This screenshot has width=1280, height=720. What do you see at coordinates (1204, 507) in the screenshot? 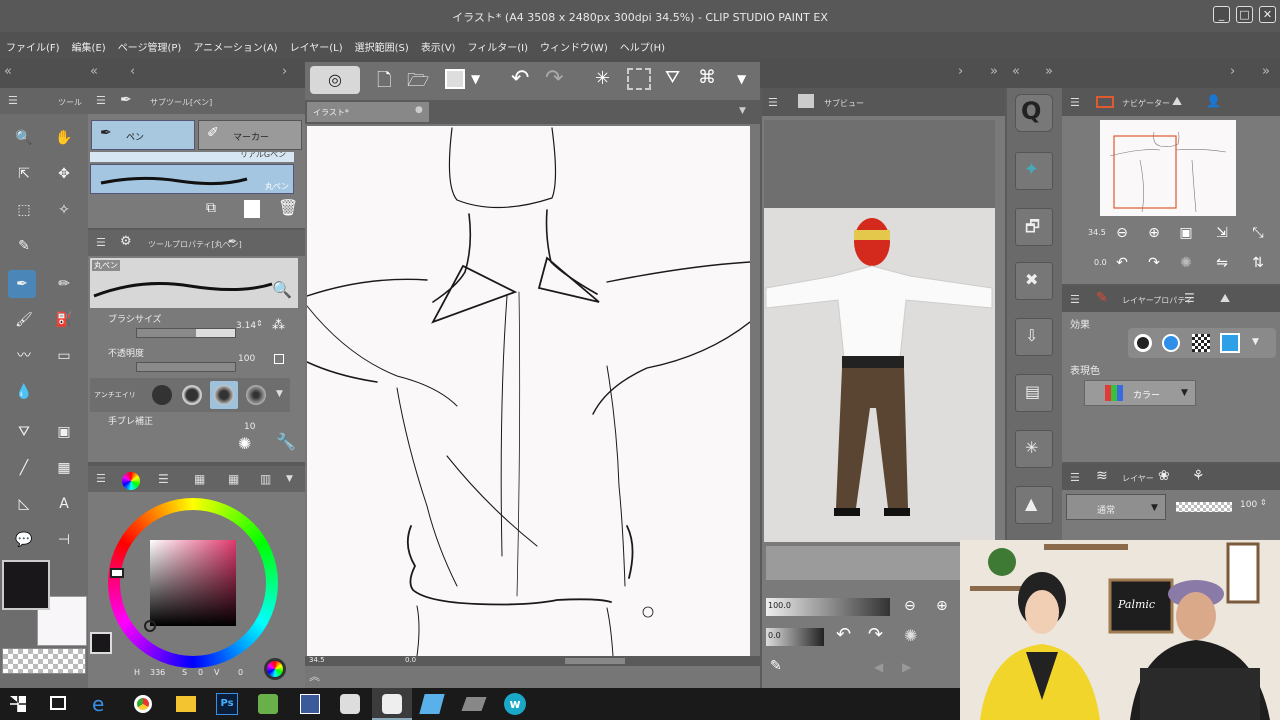
I see `layer-opacity-slider` at bounding box center [1204, 507].